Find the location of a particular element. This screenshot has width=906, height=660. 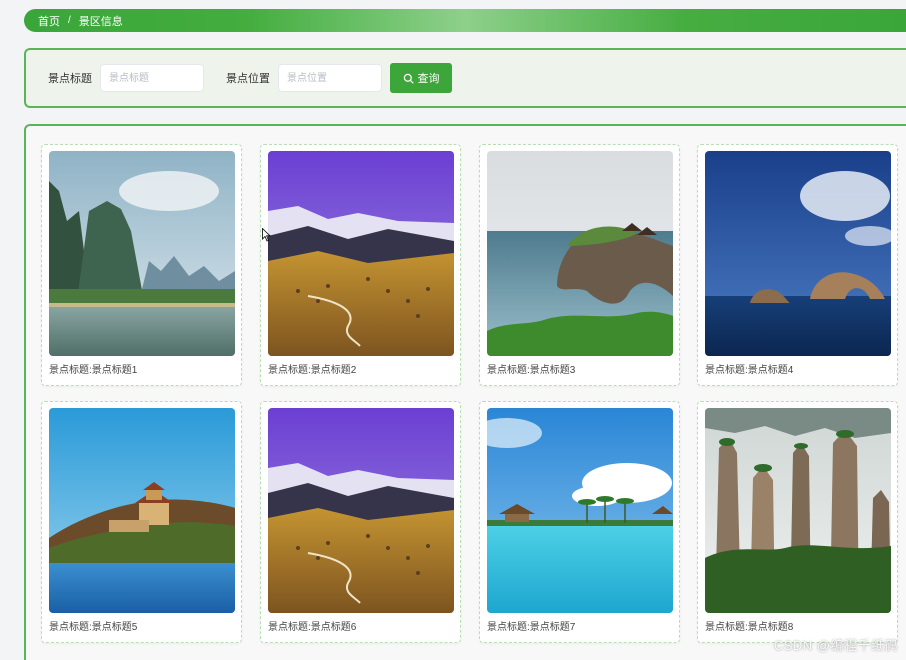

search-panel: 景点标题 景点位置 查询 is located at coordinates (465, 78).